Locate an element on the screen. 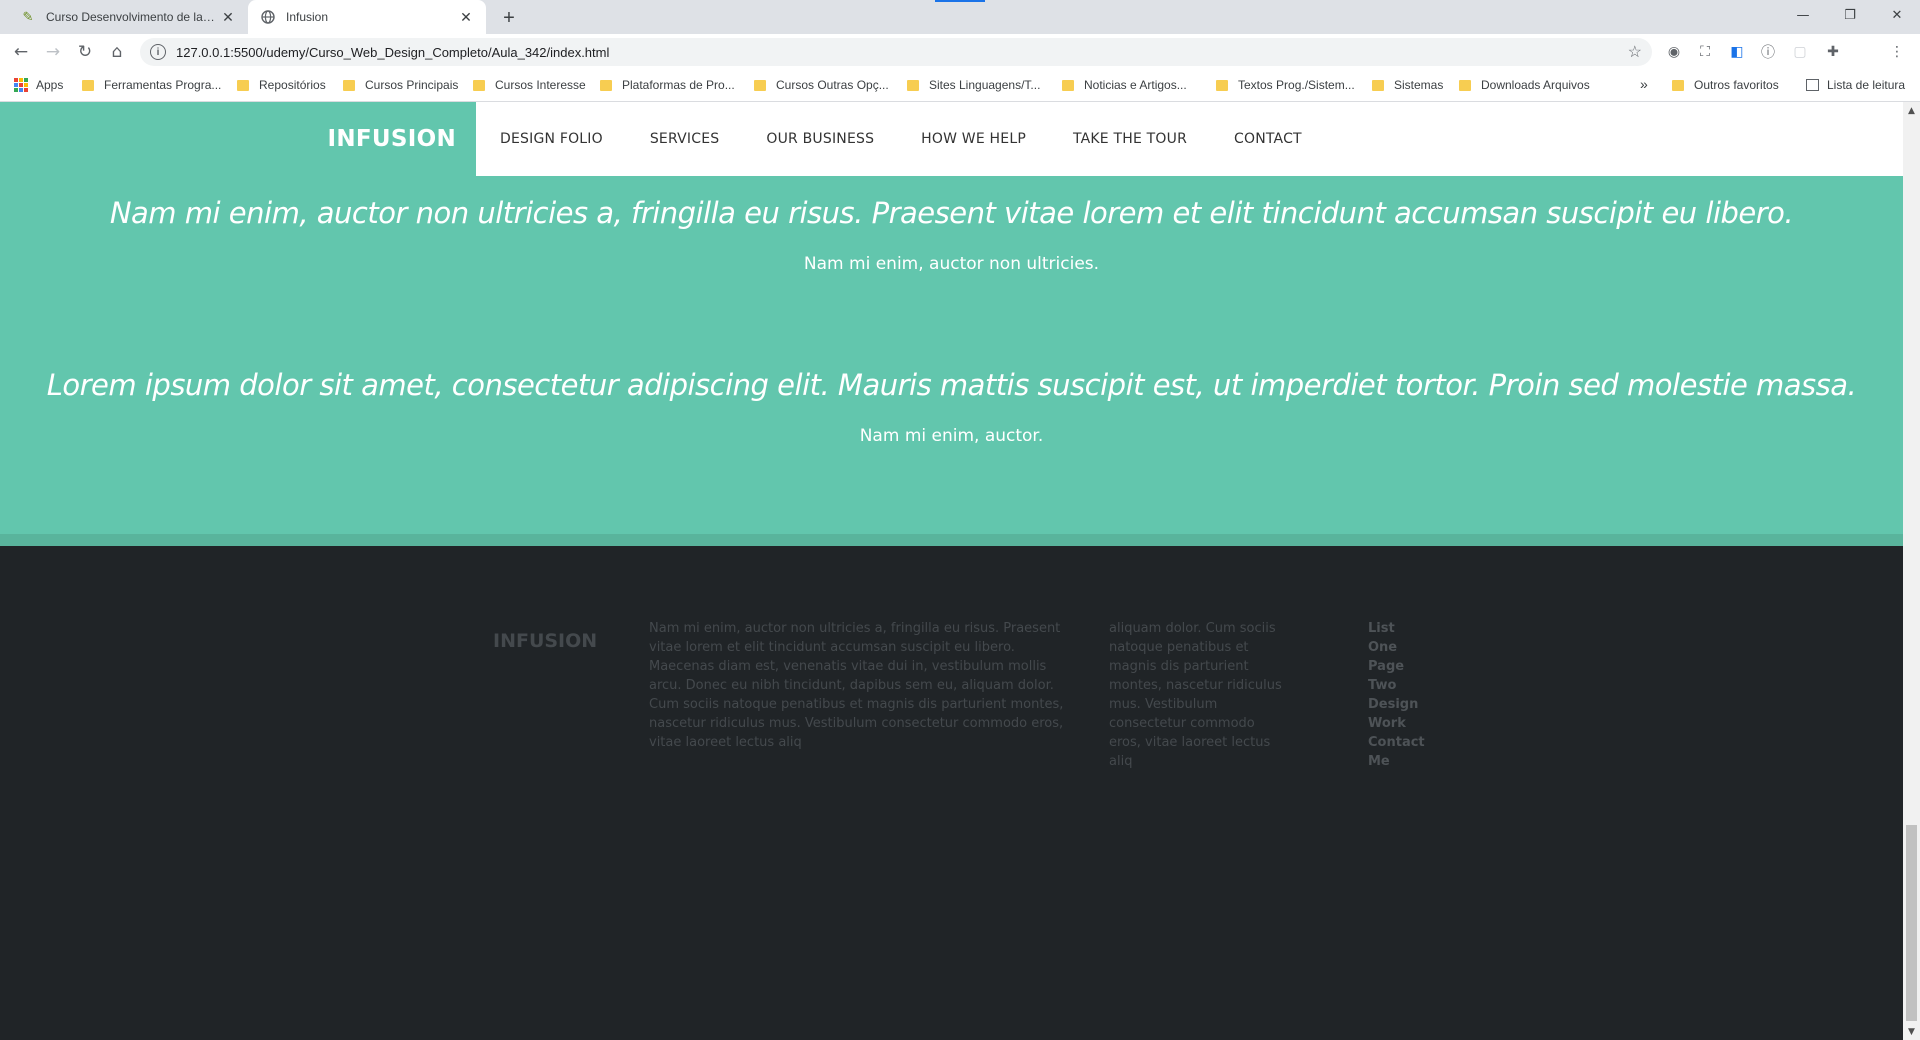 This screenshot has width=1920, height=1040. bookmark-folder: Cursos Principais is located at coordinates (400, 85).